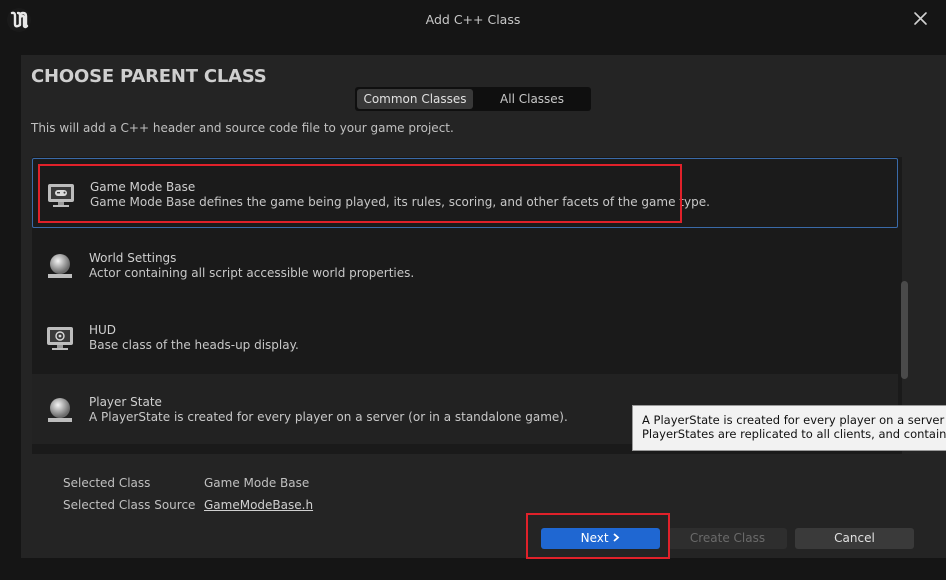 This screenshot has width=946, height=580. Describe the element at coordinates (107, 483) in the screenshot. I see `selected-class-label: Selected Class` at that location.